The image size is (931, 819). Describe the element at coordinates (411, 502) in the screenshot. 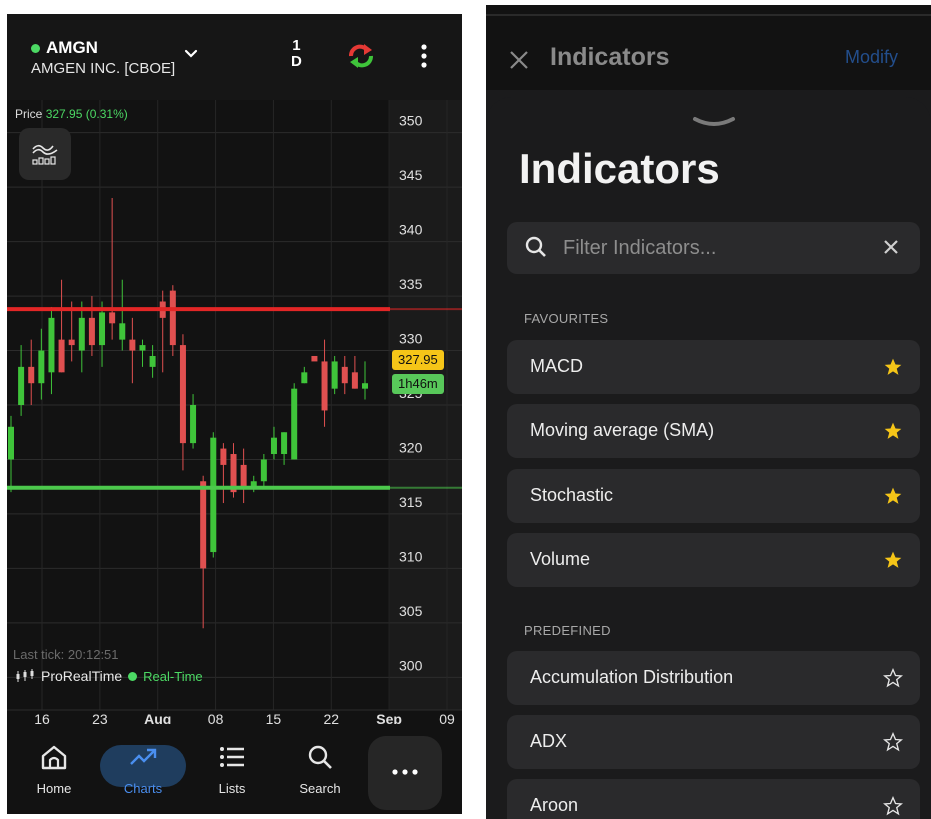

I see `y-tick-label: 315` at that location.